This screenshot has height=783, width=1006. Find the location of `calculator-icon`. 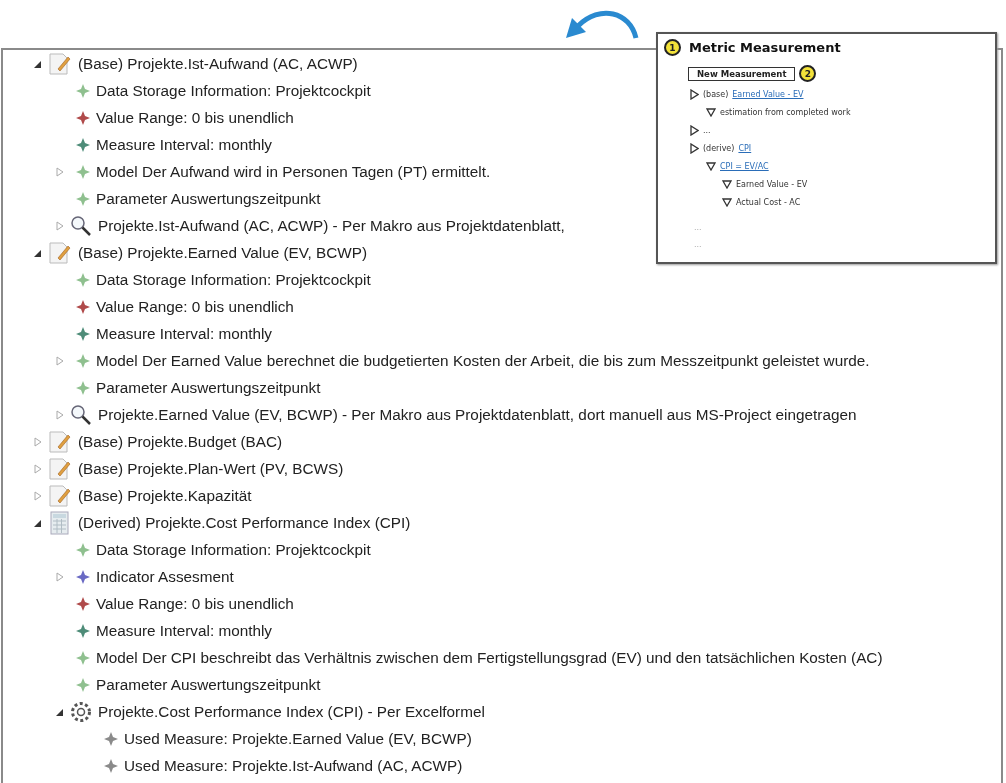

calculator-icon is located at coordinates (60, 522).